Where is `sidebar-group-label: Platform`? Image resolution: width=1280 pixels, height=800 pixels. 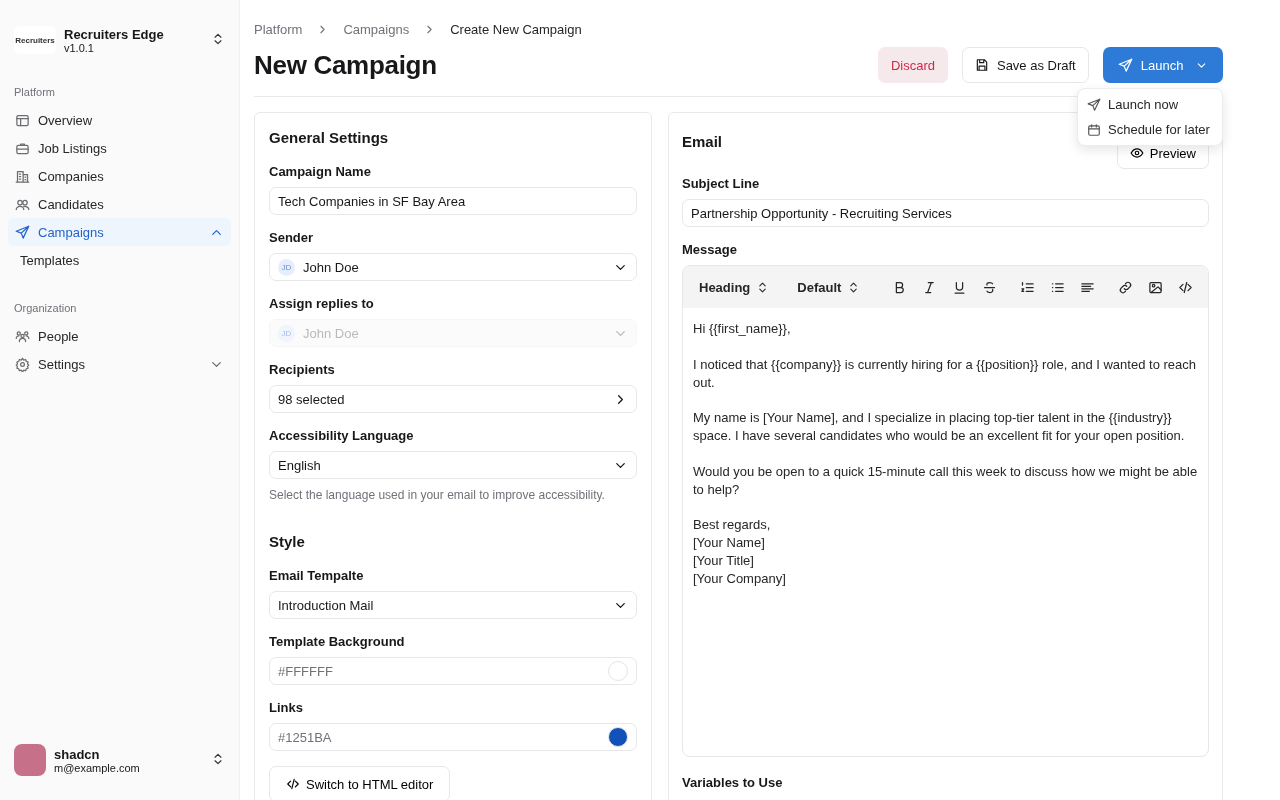
sidebar-group-label: Platform is located at coordinates (34, 92).